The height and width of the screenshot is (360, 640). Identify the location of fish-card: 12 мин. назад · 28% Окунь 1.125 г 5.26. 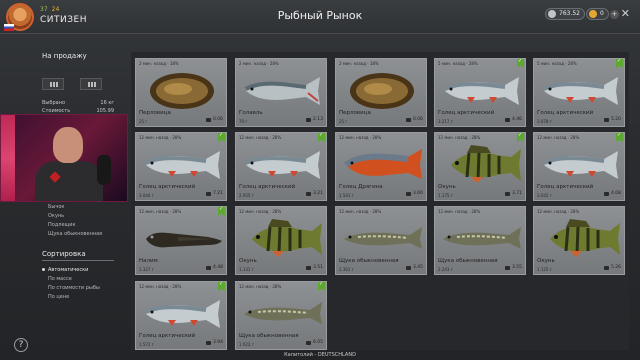
(579, 240).